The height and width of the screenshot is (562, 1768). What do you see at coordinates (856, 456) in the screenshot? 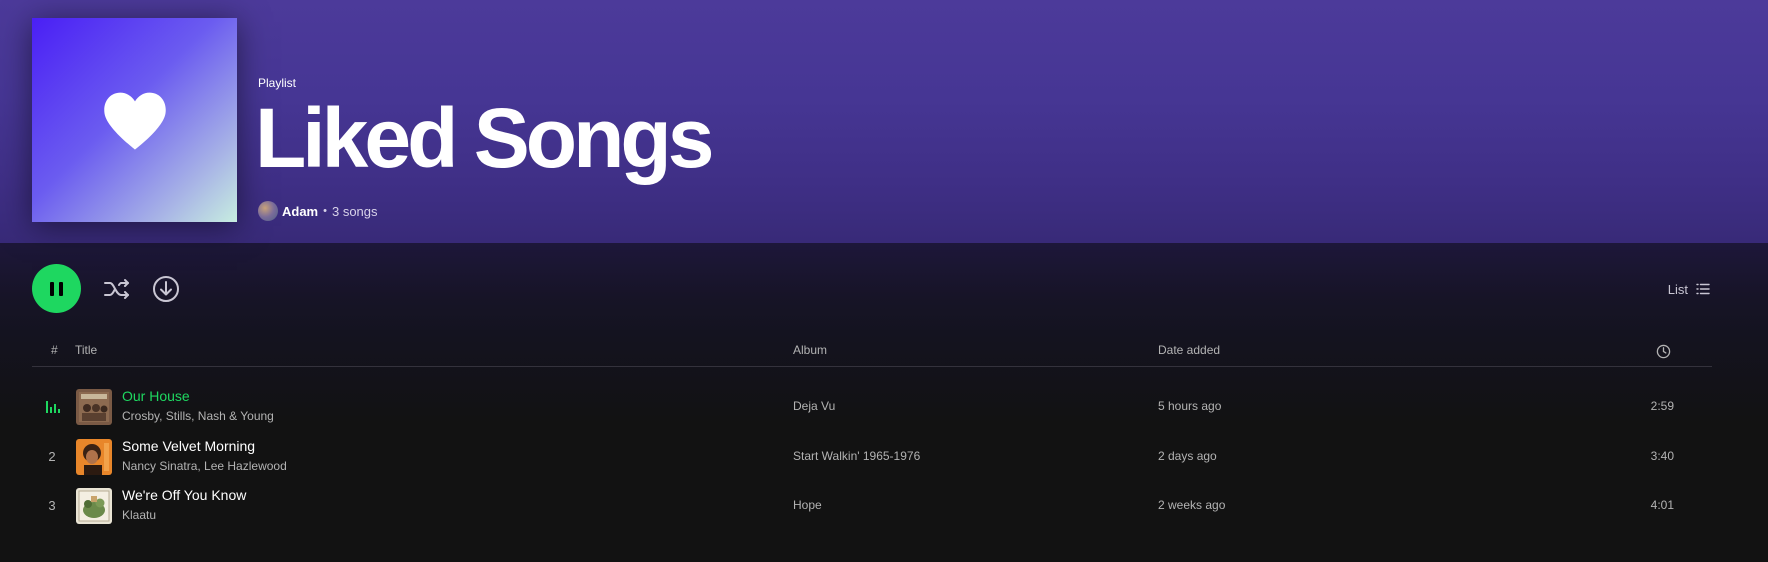
I see `track-album: Start Walkin' 1965-1976` at bounding box center [856, 456].